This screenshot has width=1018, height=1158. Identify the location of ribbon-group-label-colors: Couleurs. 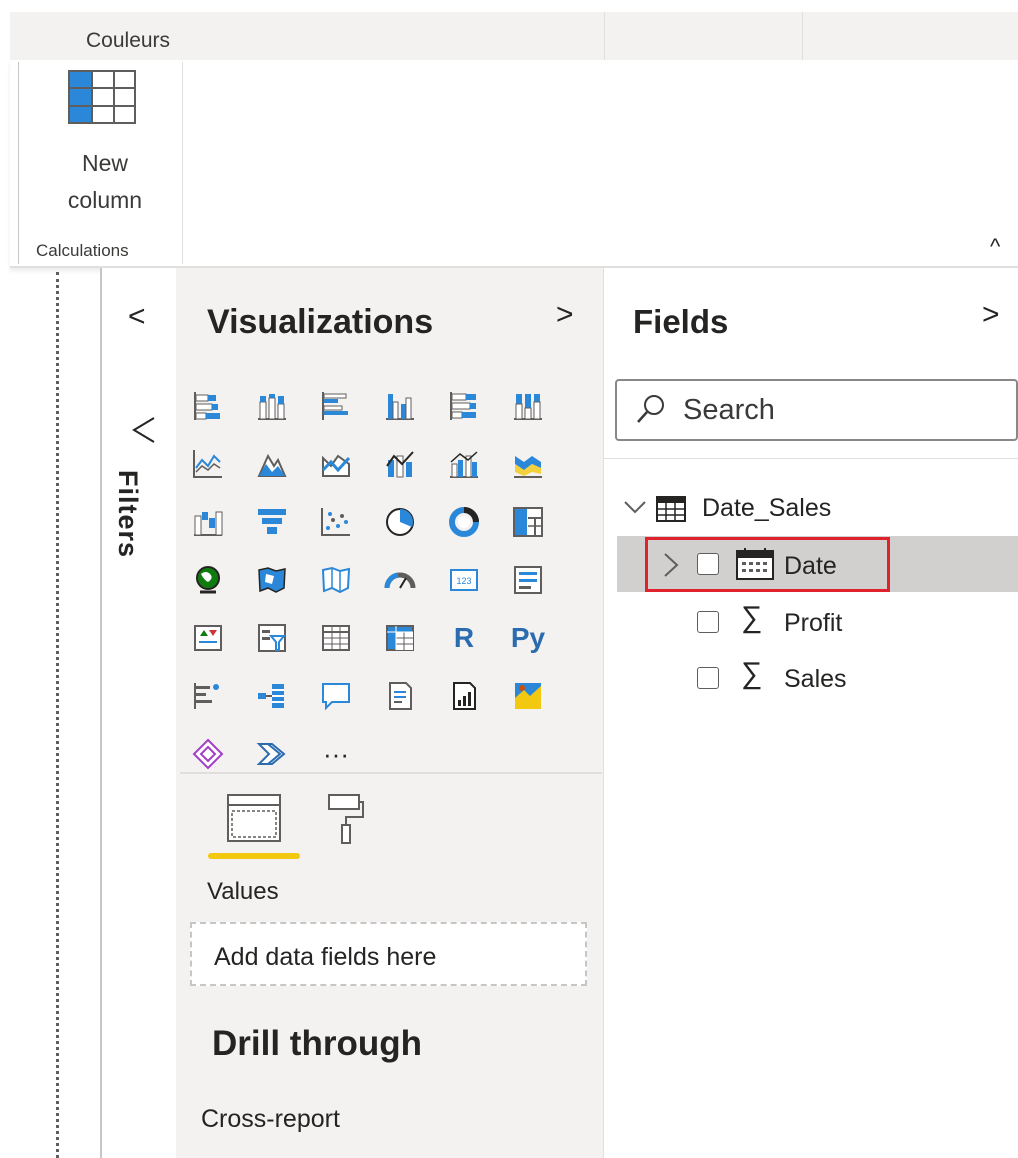
(128, 40).